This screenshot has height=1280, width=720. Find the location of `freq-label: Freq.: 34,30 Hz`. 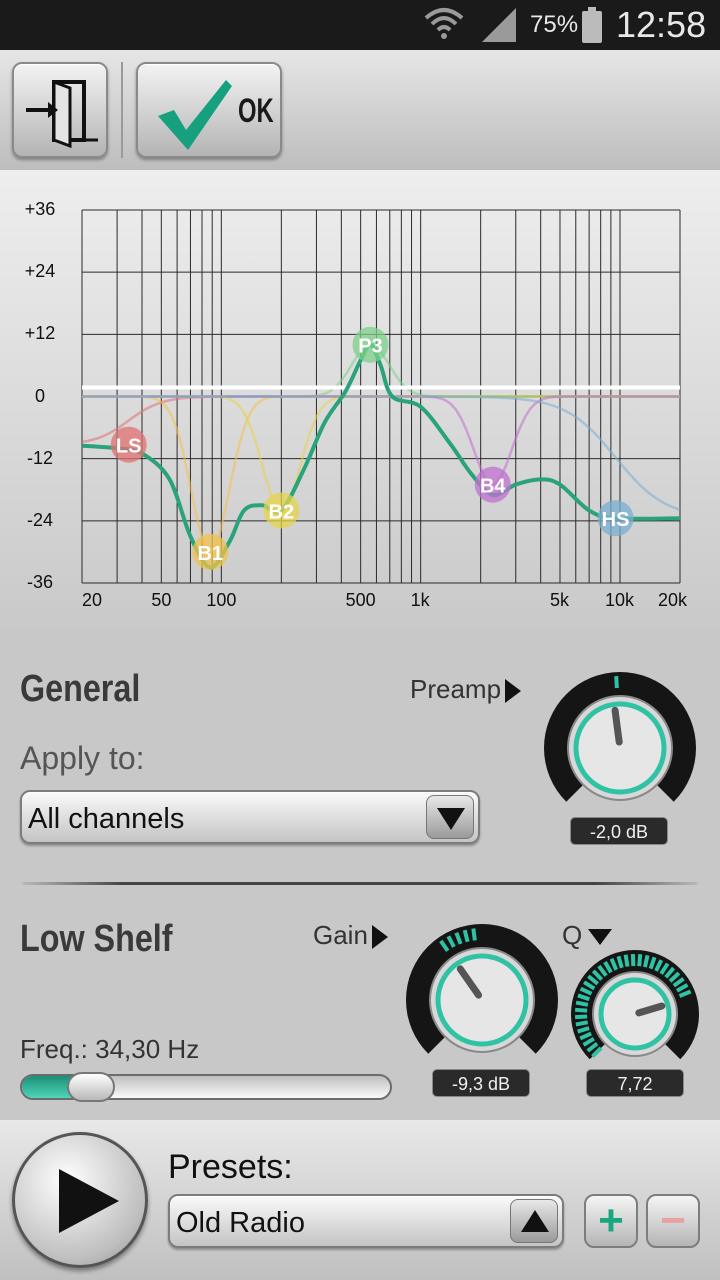

freq-label: Freq.: 34,30 Hz is located at coordinates (110, 1049).